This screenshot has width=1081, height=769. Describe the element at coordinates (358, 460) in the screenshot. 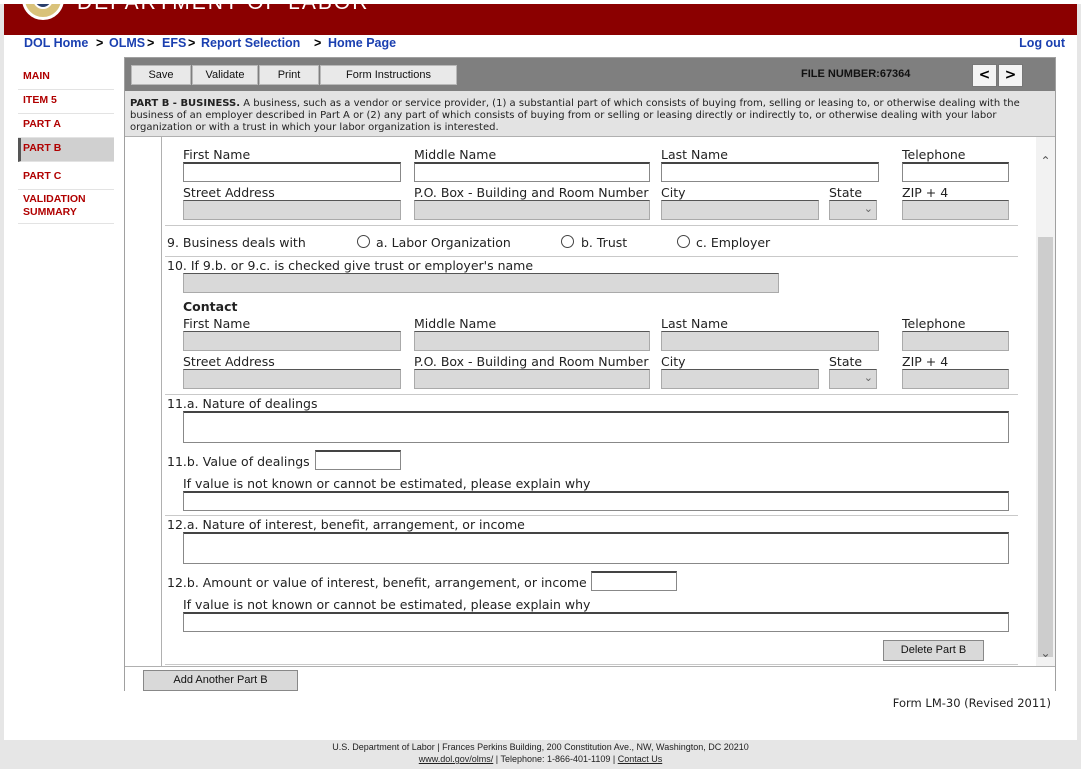

I see `value-of-dealings-field` at that location.